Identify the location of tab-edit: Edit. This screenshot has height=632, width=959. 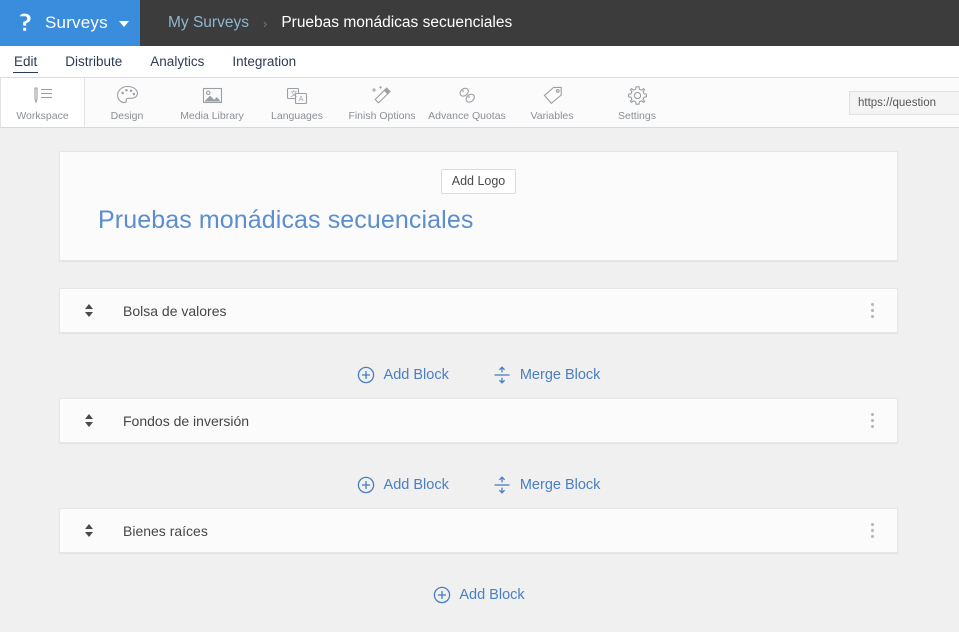
(26, 62).